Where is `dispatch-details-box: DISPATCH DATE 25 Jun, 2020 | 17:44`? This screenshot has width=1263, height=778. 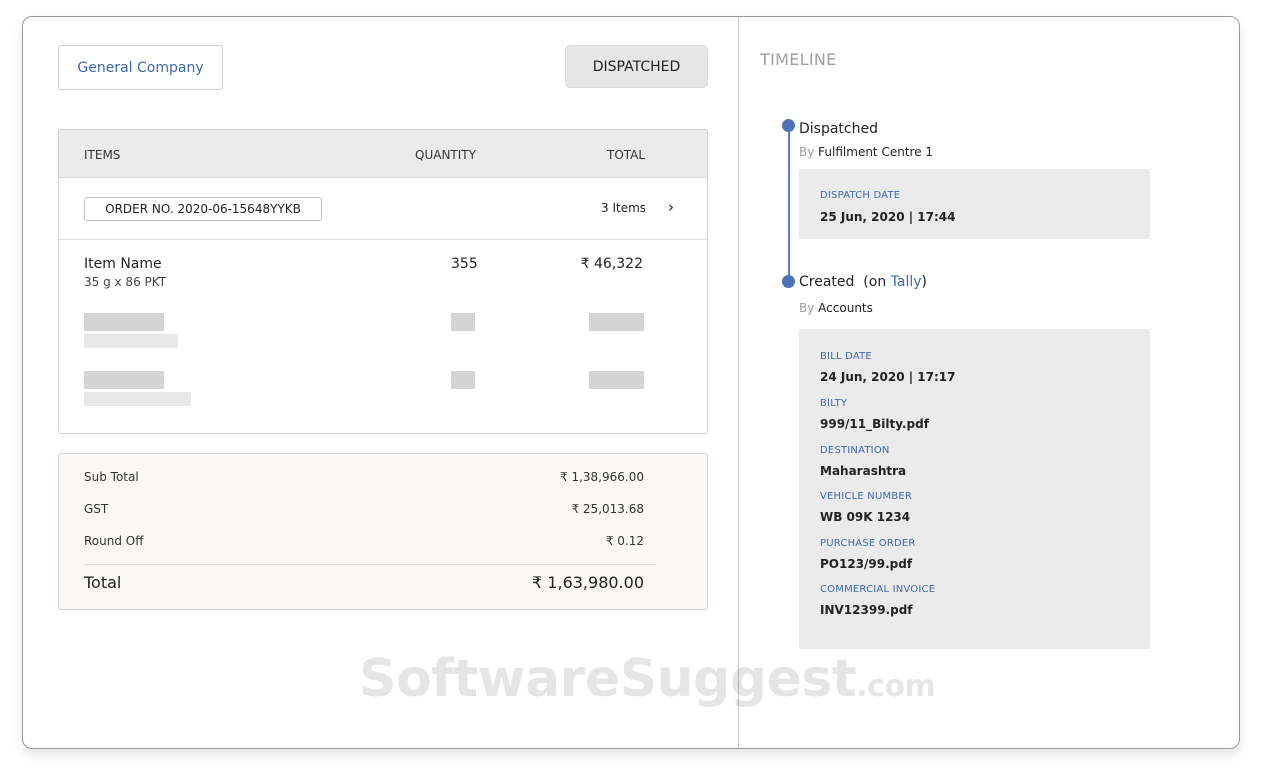 dispatch-details-box: DISPATCH DATE 25 Jun, 2020 | 17:44 is located at coordinates (974, 204).